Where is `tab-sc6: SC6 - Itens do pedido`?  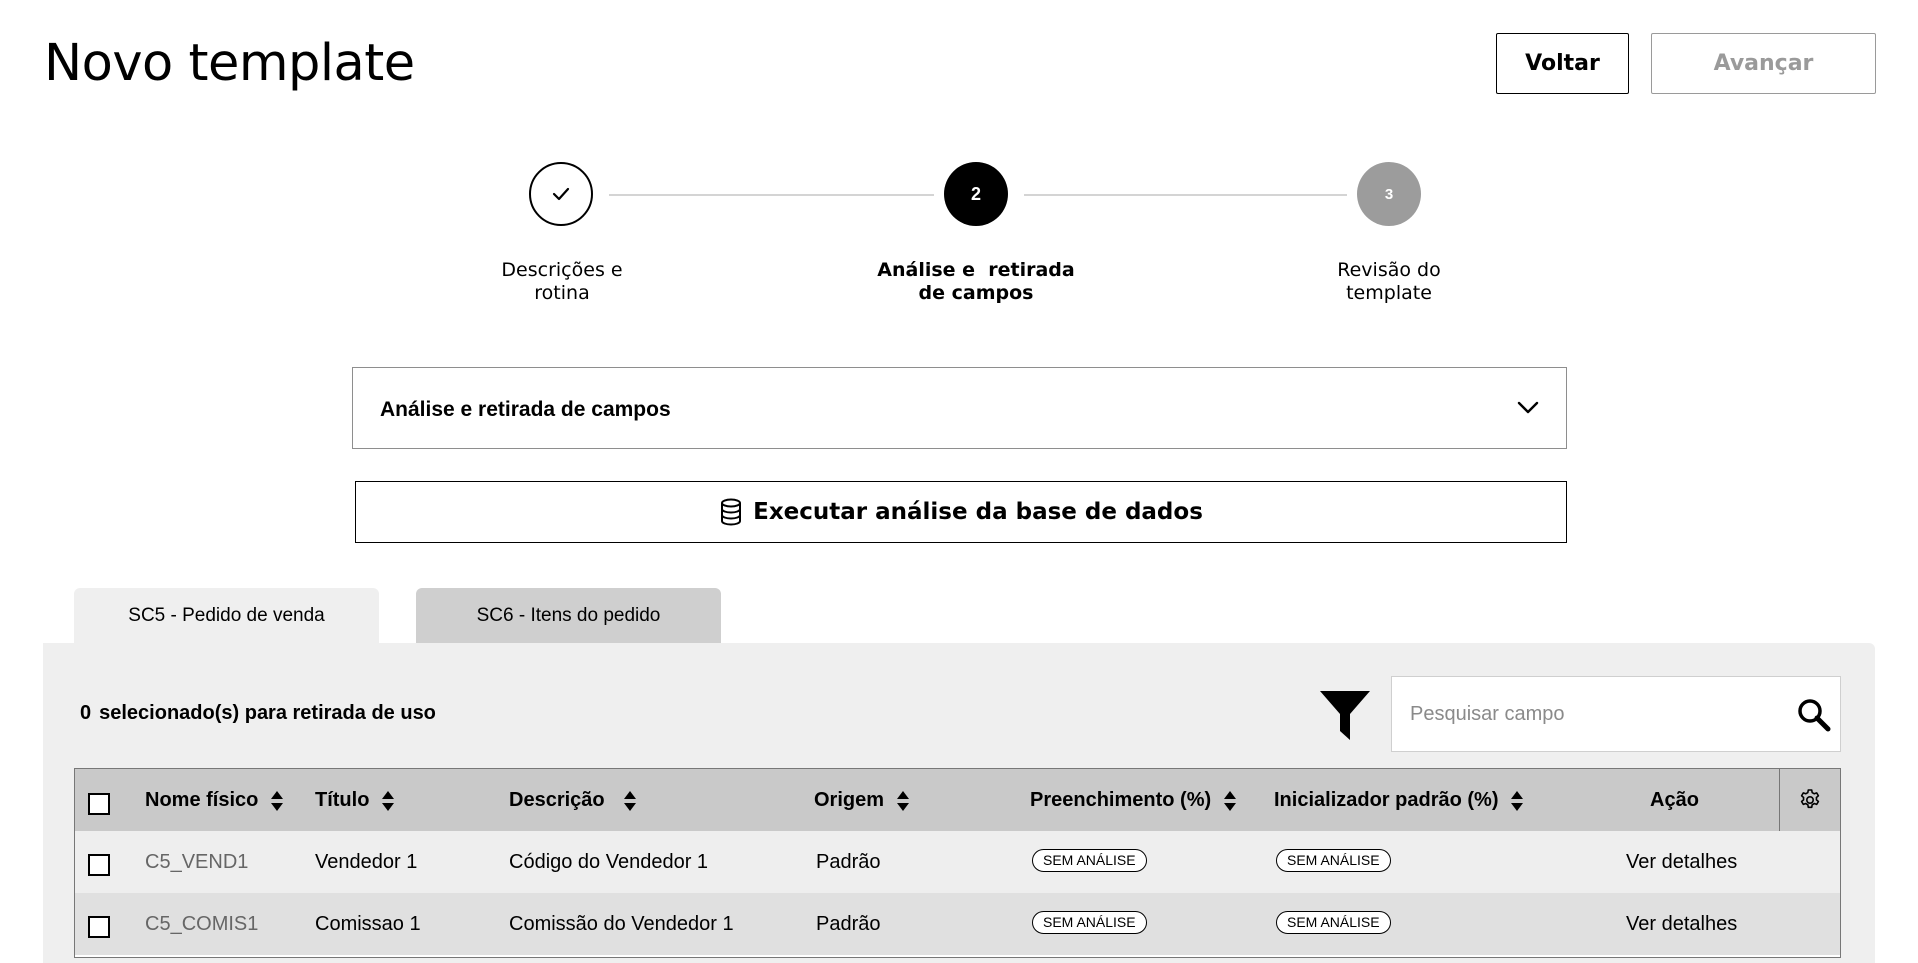 tab-sc6: SC6 - Itens do pedido is located at coordinates (568, 616).